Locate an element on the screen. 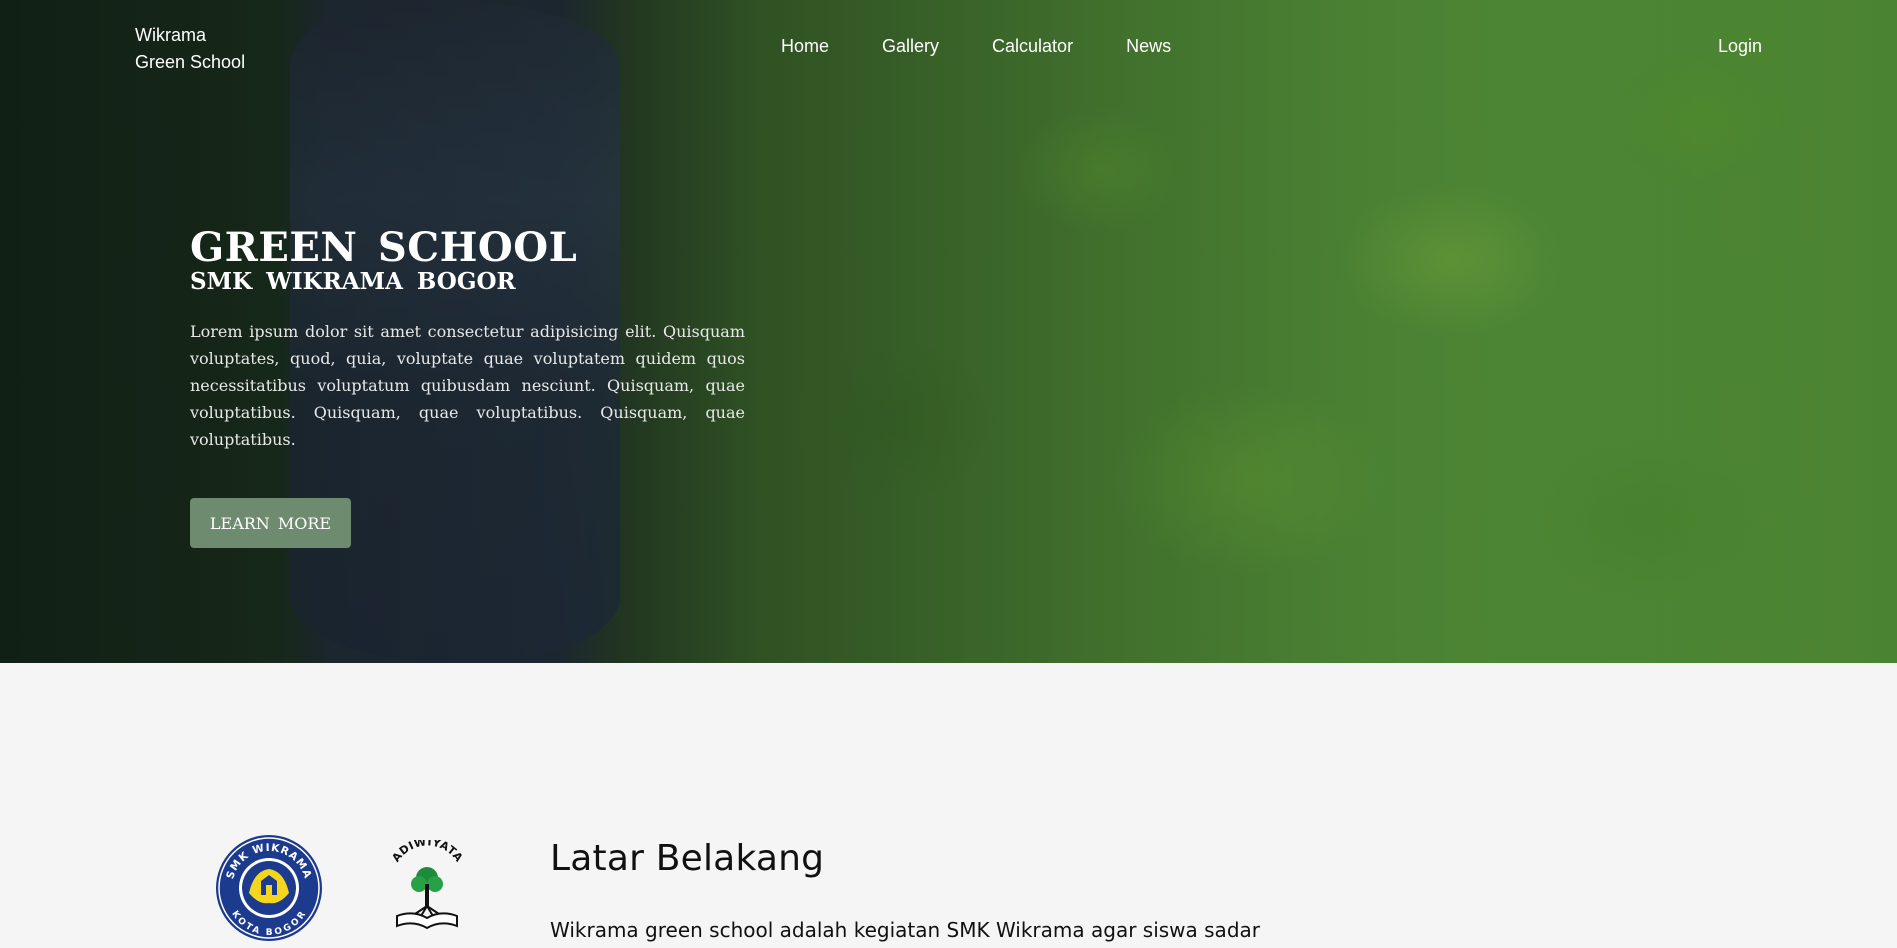  smk-wikrama-logo: SMK WIKRAMA KOTA BOGOR is located at coordinates (269, 888).